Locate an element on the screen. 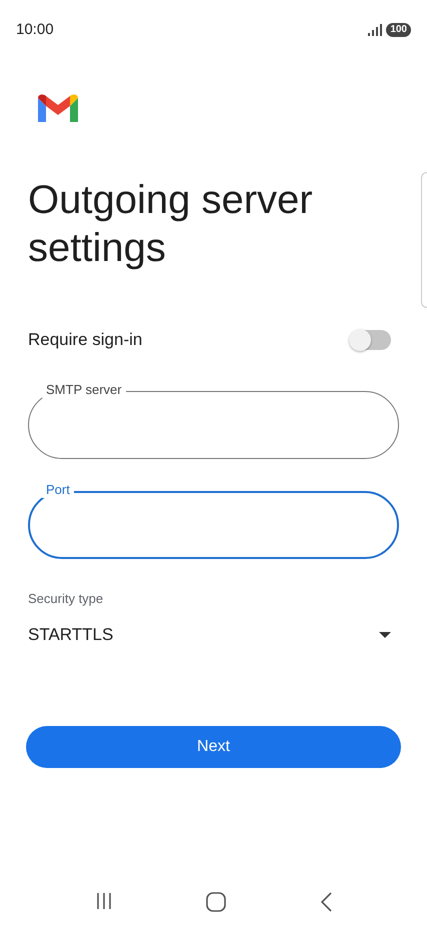 Image resolution: width=427 pixels, height=926 pixels. signal-icon is located at coordinates (375, 30).